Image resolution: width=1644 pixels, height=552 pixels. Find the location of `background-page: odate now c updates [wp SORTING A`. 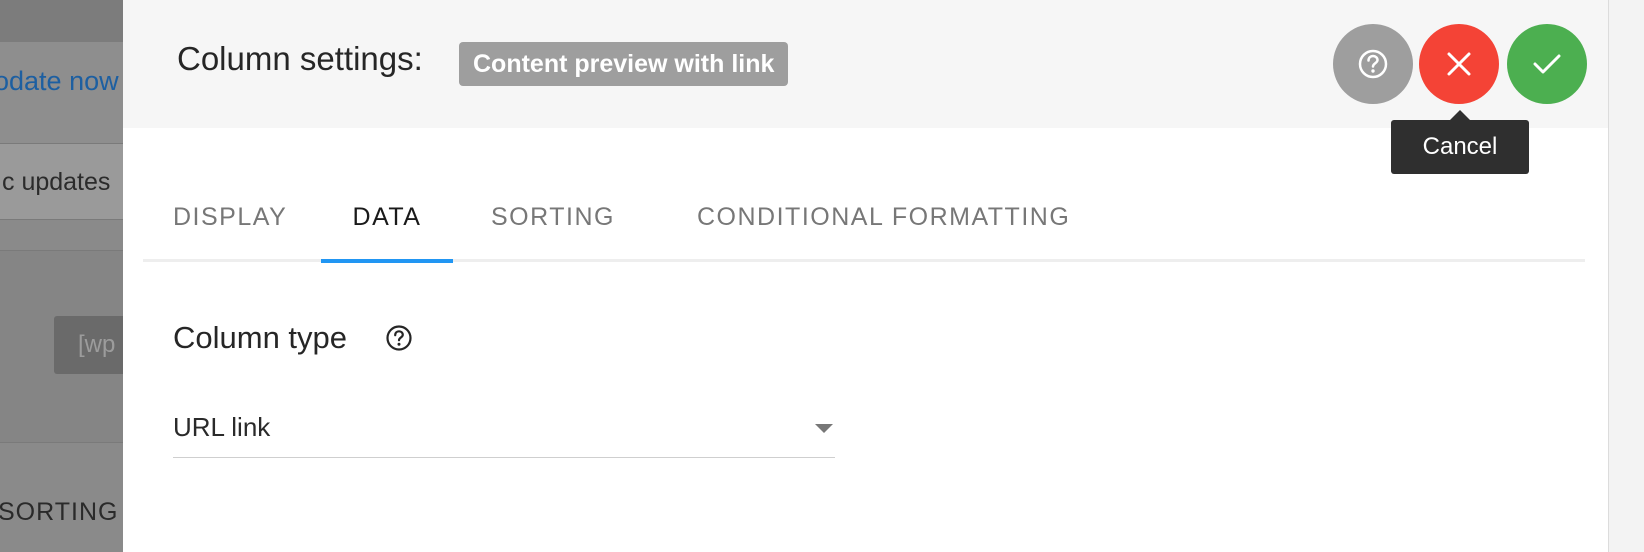

background-page: odate now c updates [wp SORTING A is located at coordinates (61, 276).